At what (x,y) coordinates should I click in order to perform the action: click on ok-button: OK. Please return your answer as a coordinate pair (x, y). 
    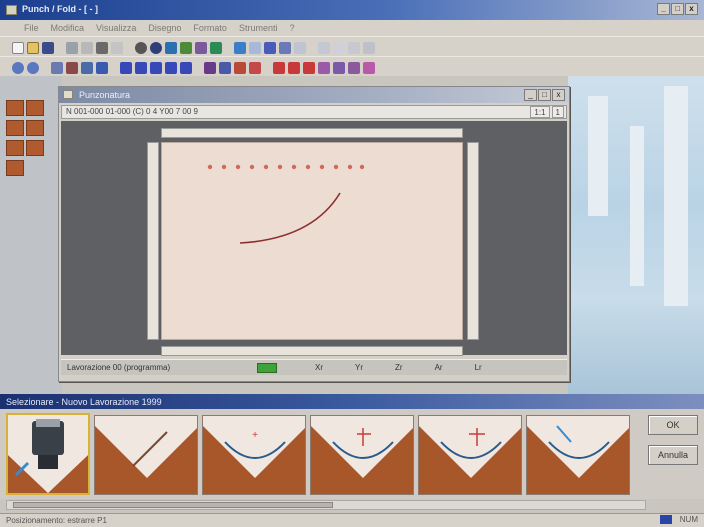
    Looking at the image, I should click on (673, 425).